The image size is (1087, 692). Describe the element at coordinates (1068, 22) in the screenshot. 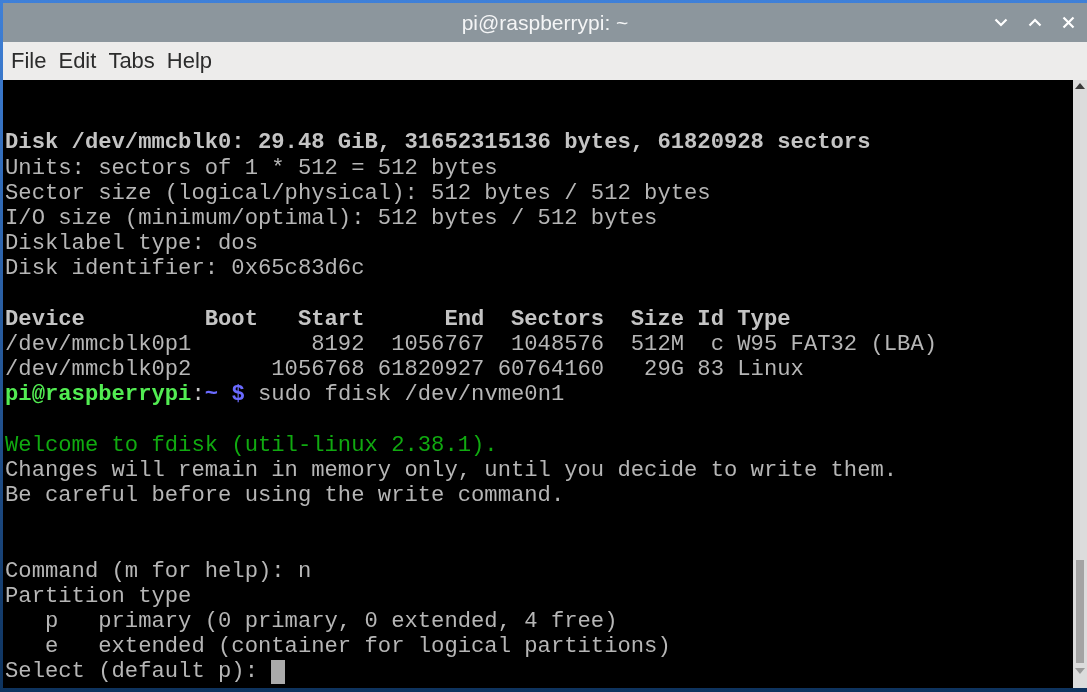

I see `close-icon` at that location.